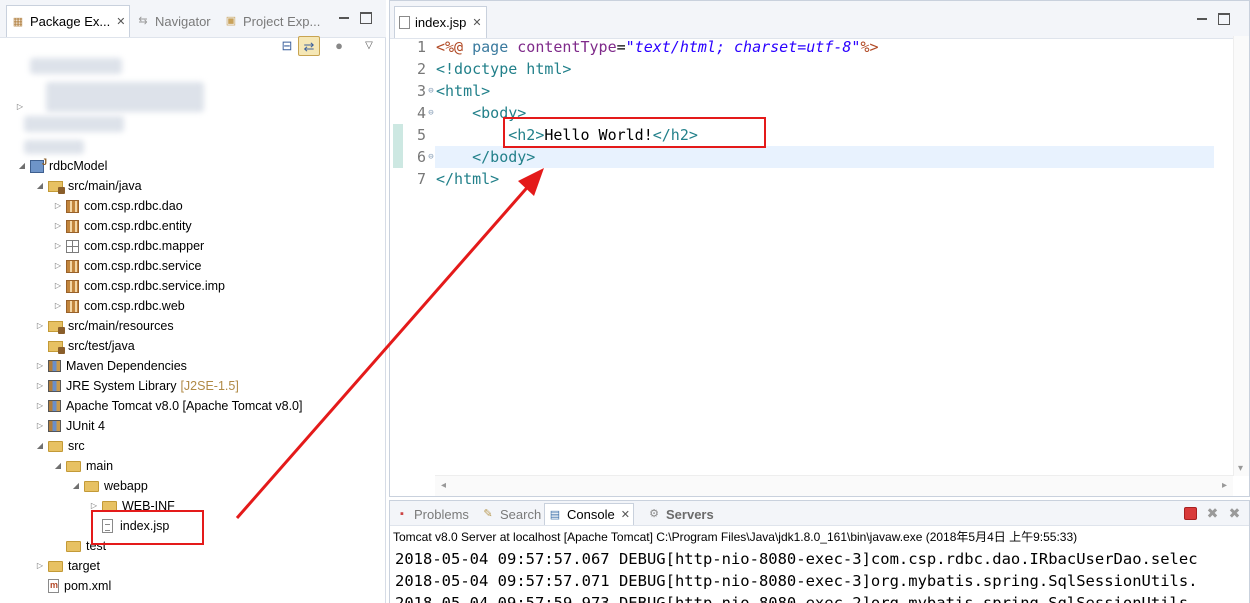  I want to click on code-token: "text/html; charset=utf-8", so click(743, 47).